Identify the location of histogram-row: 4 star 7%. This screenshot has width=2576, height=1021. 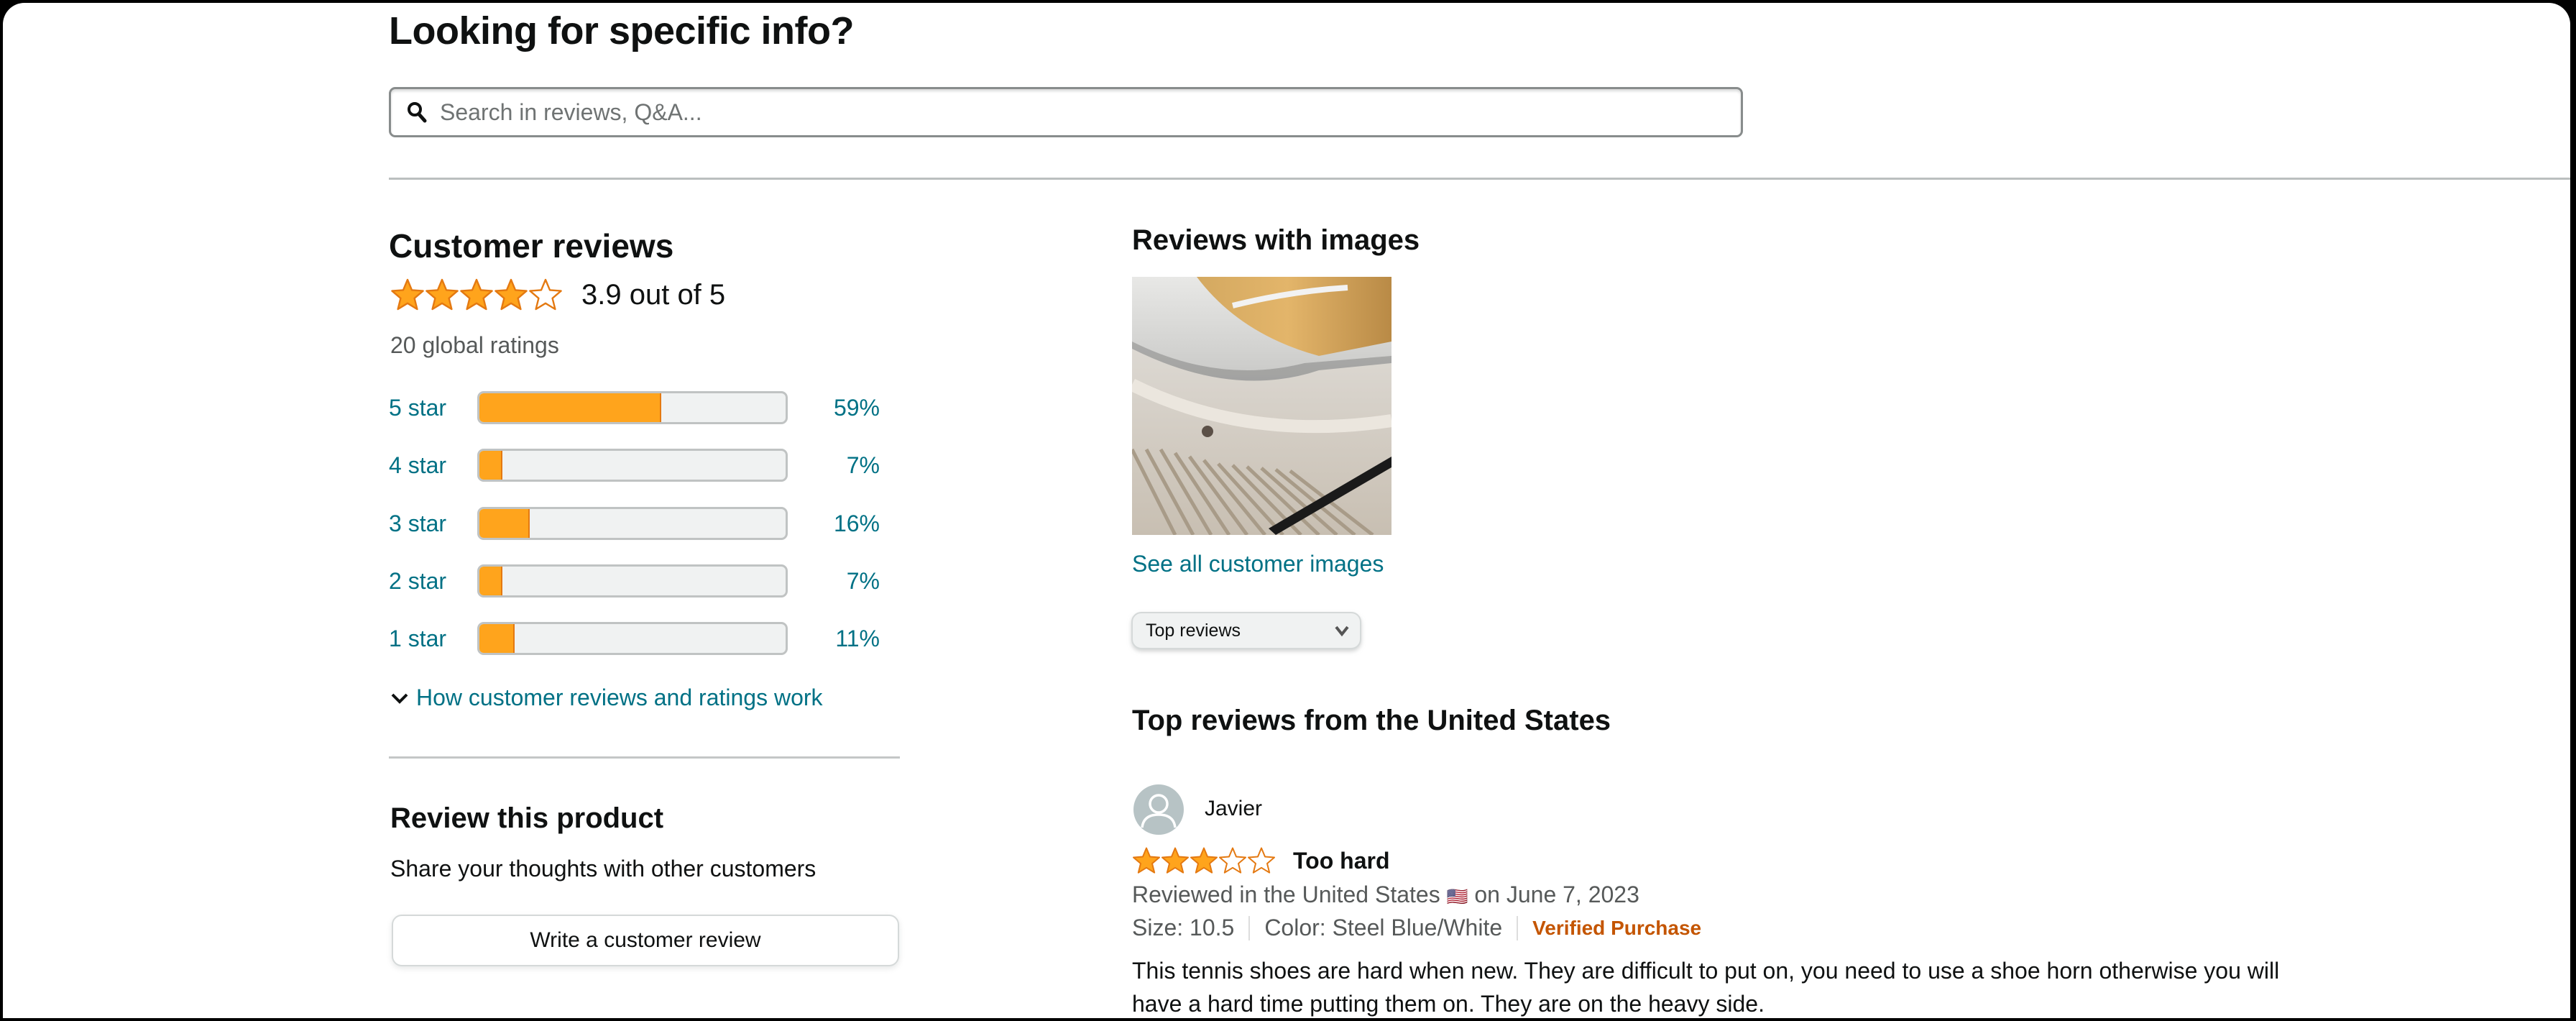
(662, 465).